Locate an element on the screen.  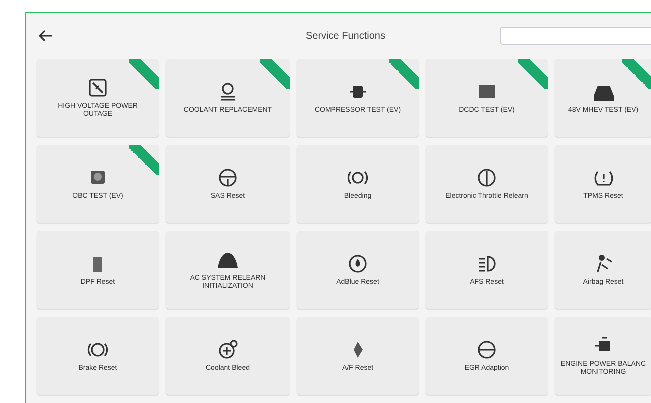
search-field is located at coordinates (575, 36).